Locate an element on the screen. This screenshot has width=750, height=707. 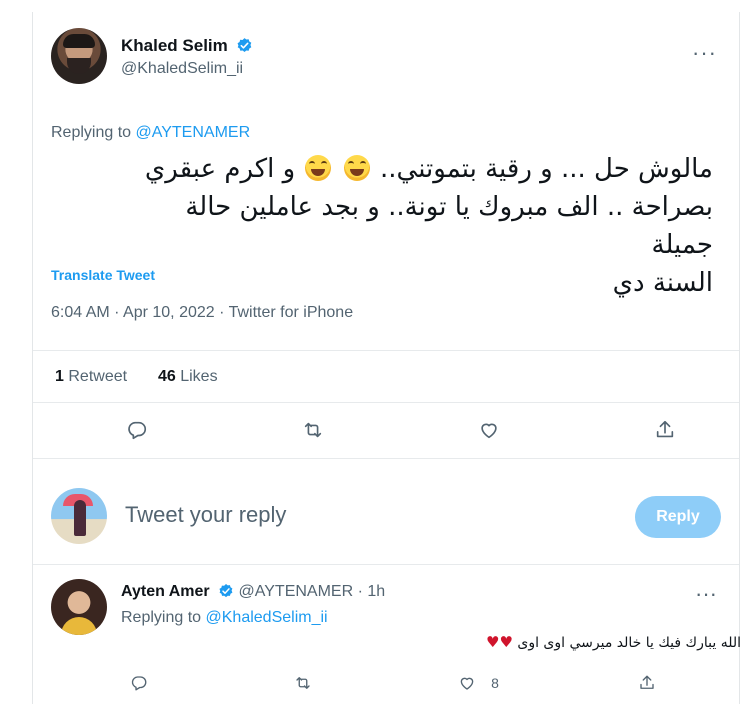
reply-share-button is located at coordinates (647, 683).